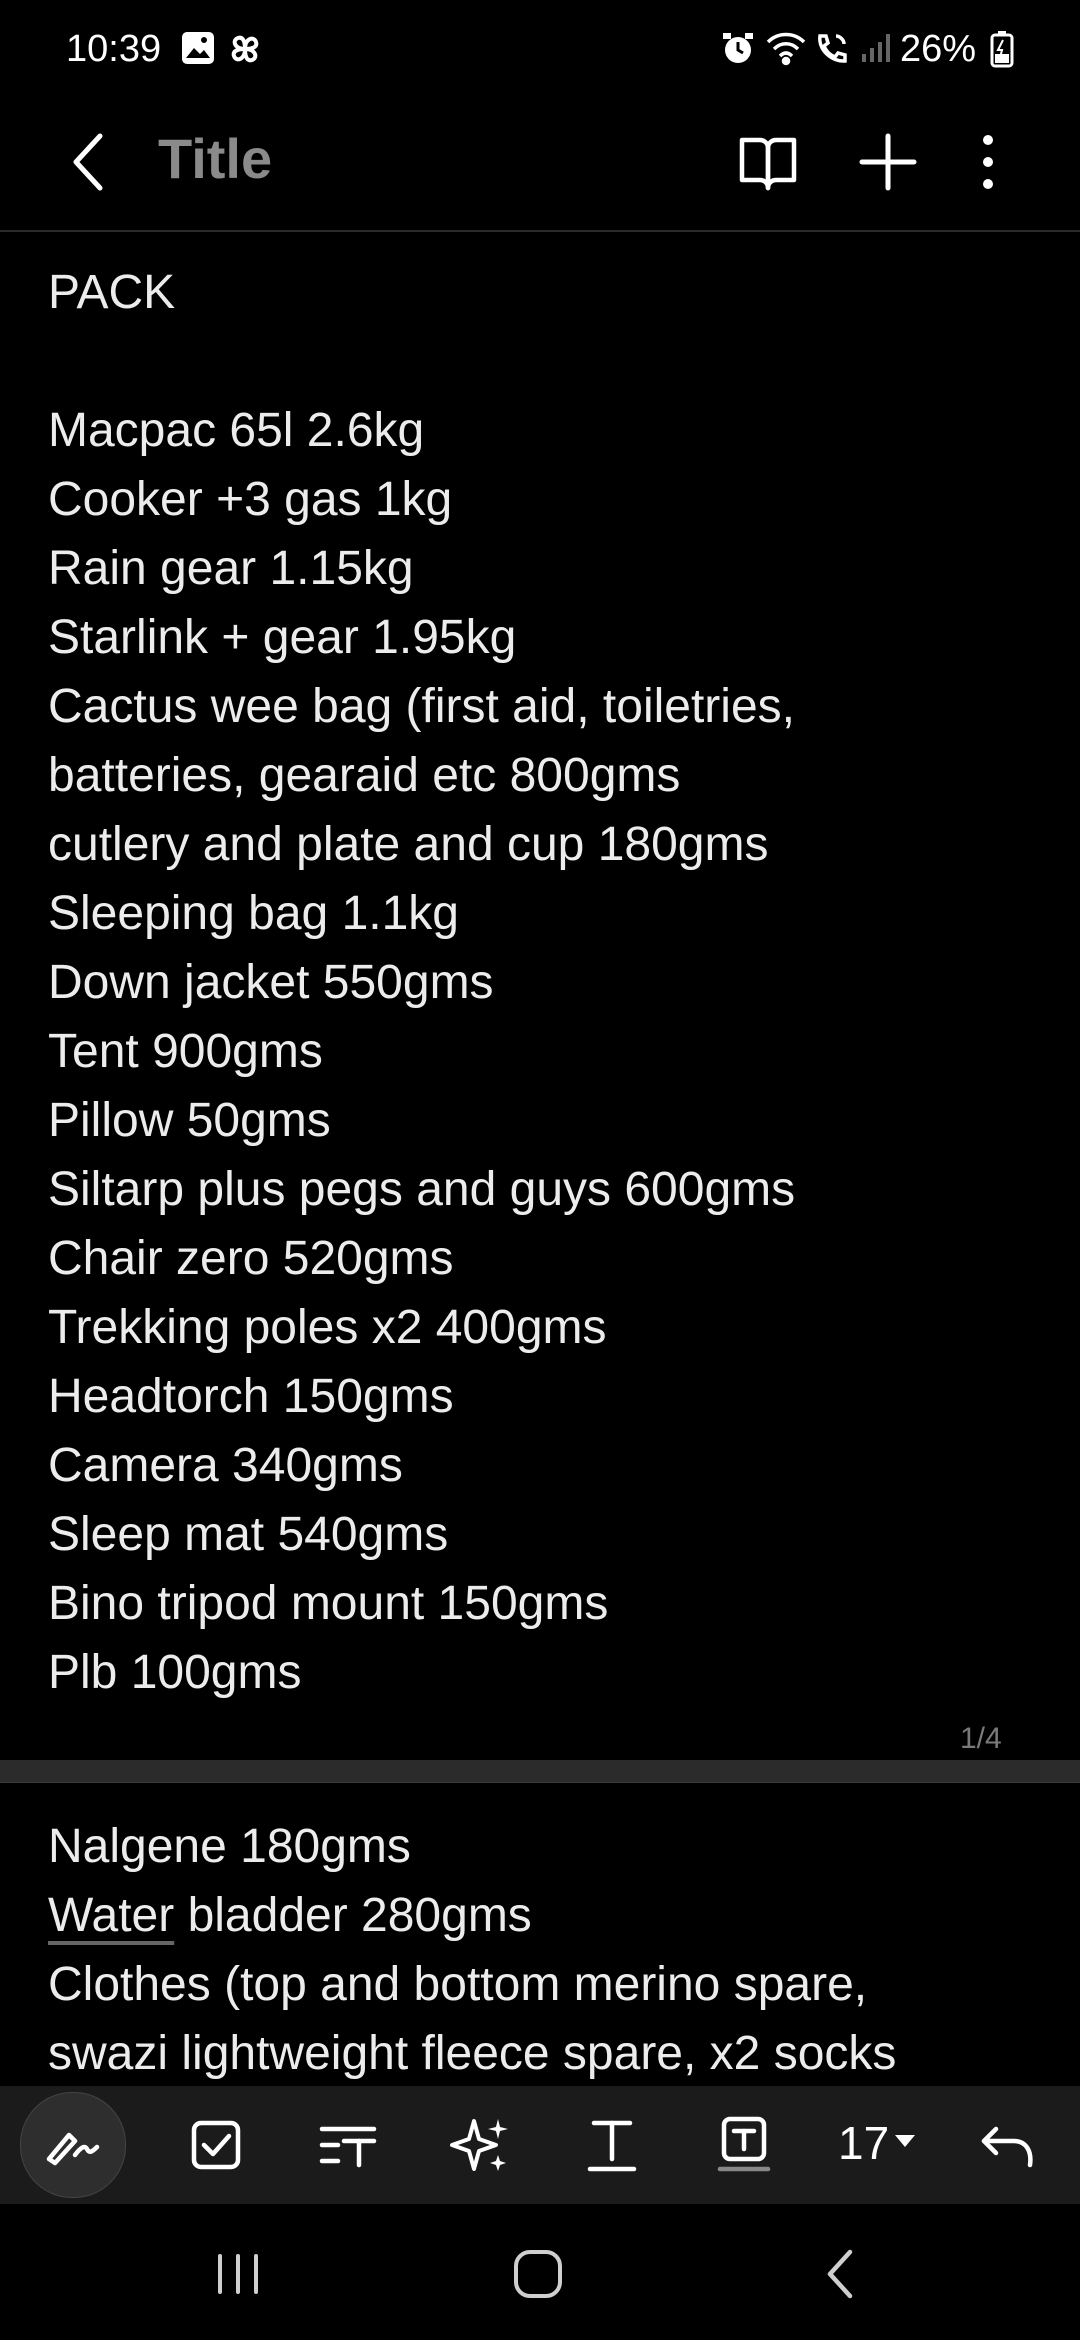 This screenshot has height=2340, width=1080. What do you see at coordinates (888, 162) in the screenshot?
I see `add-icon` at bounding box center [888, 162].